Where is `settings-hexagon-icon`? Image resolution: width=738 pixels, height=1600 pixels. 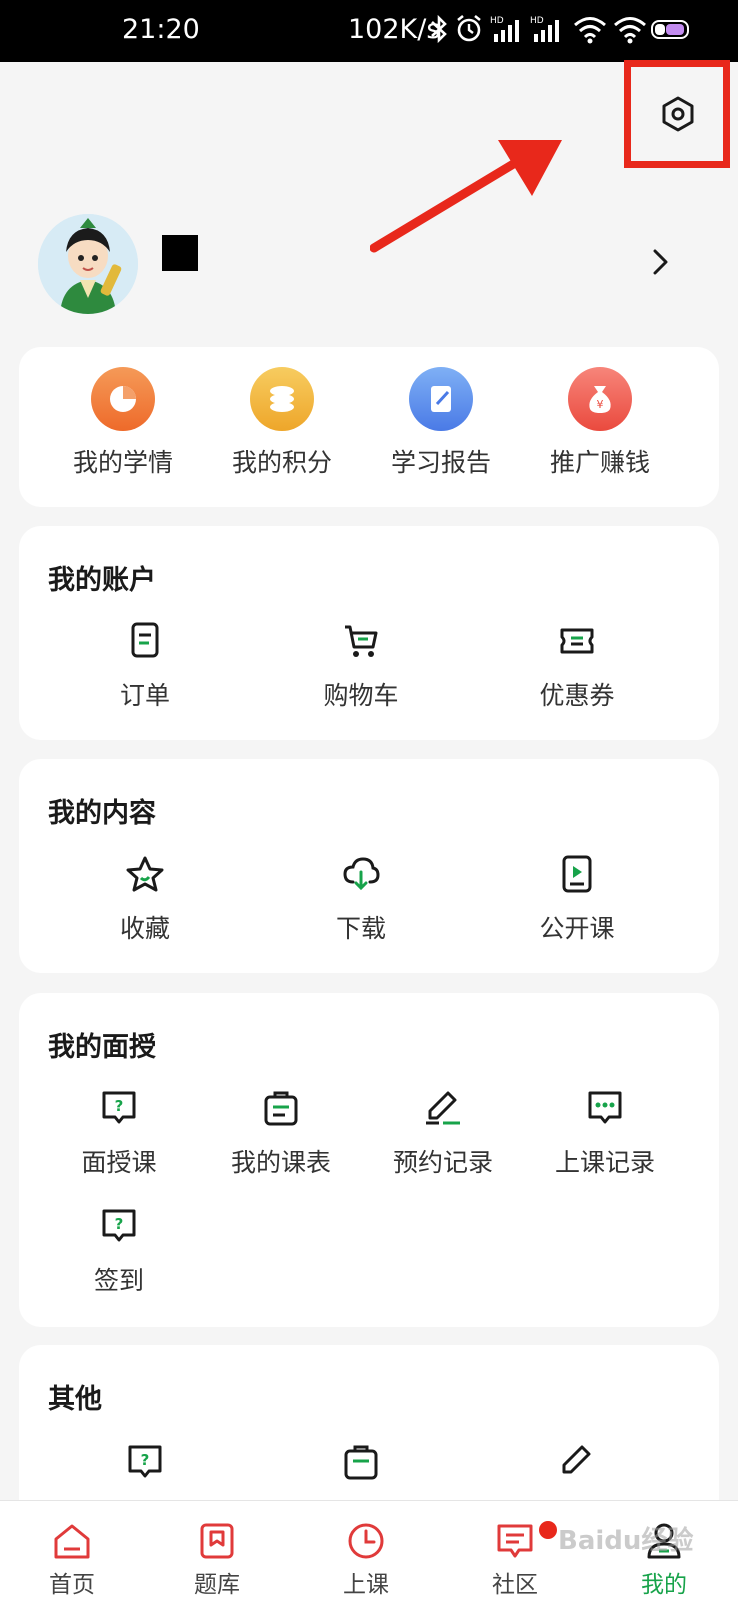 settings-hexagon-icon is located at coordinates (678, 114).